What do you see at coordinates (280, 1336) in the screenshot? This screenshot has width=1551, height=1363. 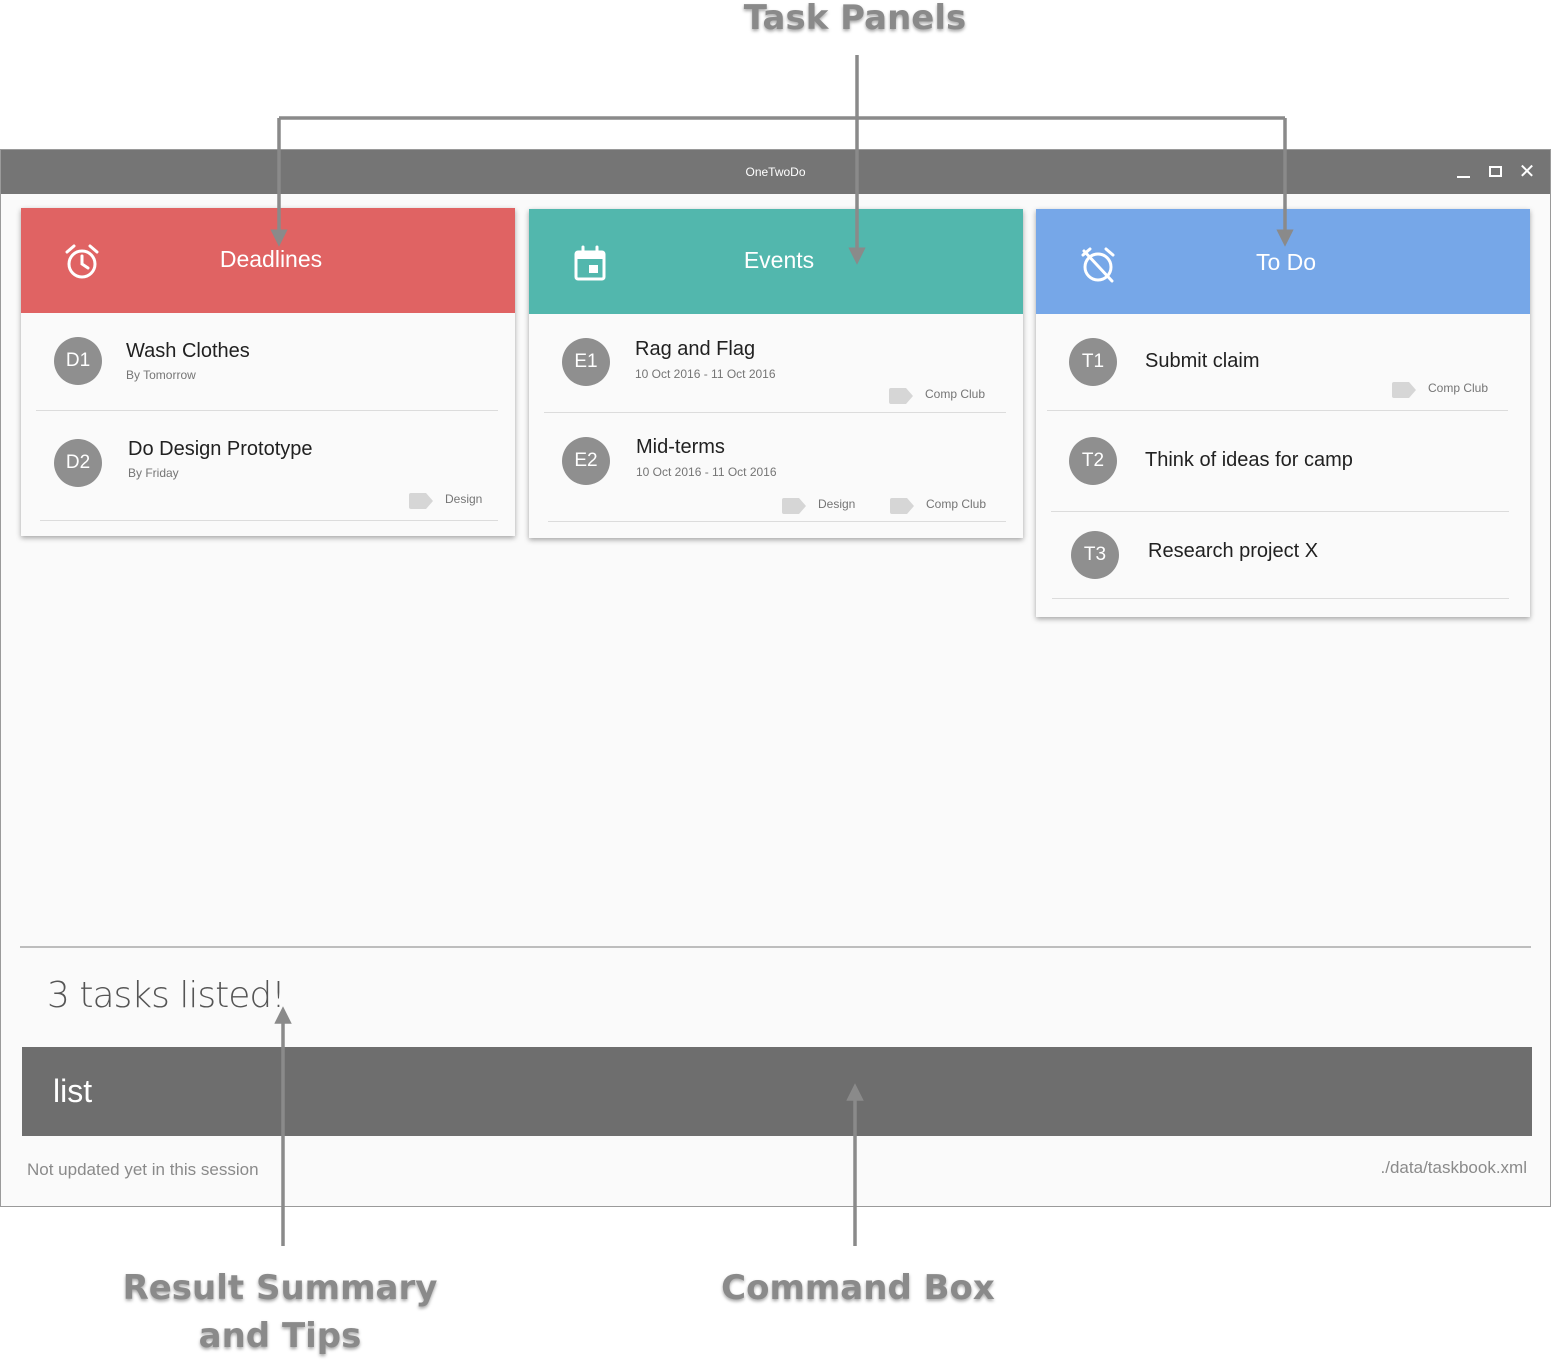 I see `annotation-result-summary-line2: and Tips` at bounding box center [280, 1336].